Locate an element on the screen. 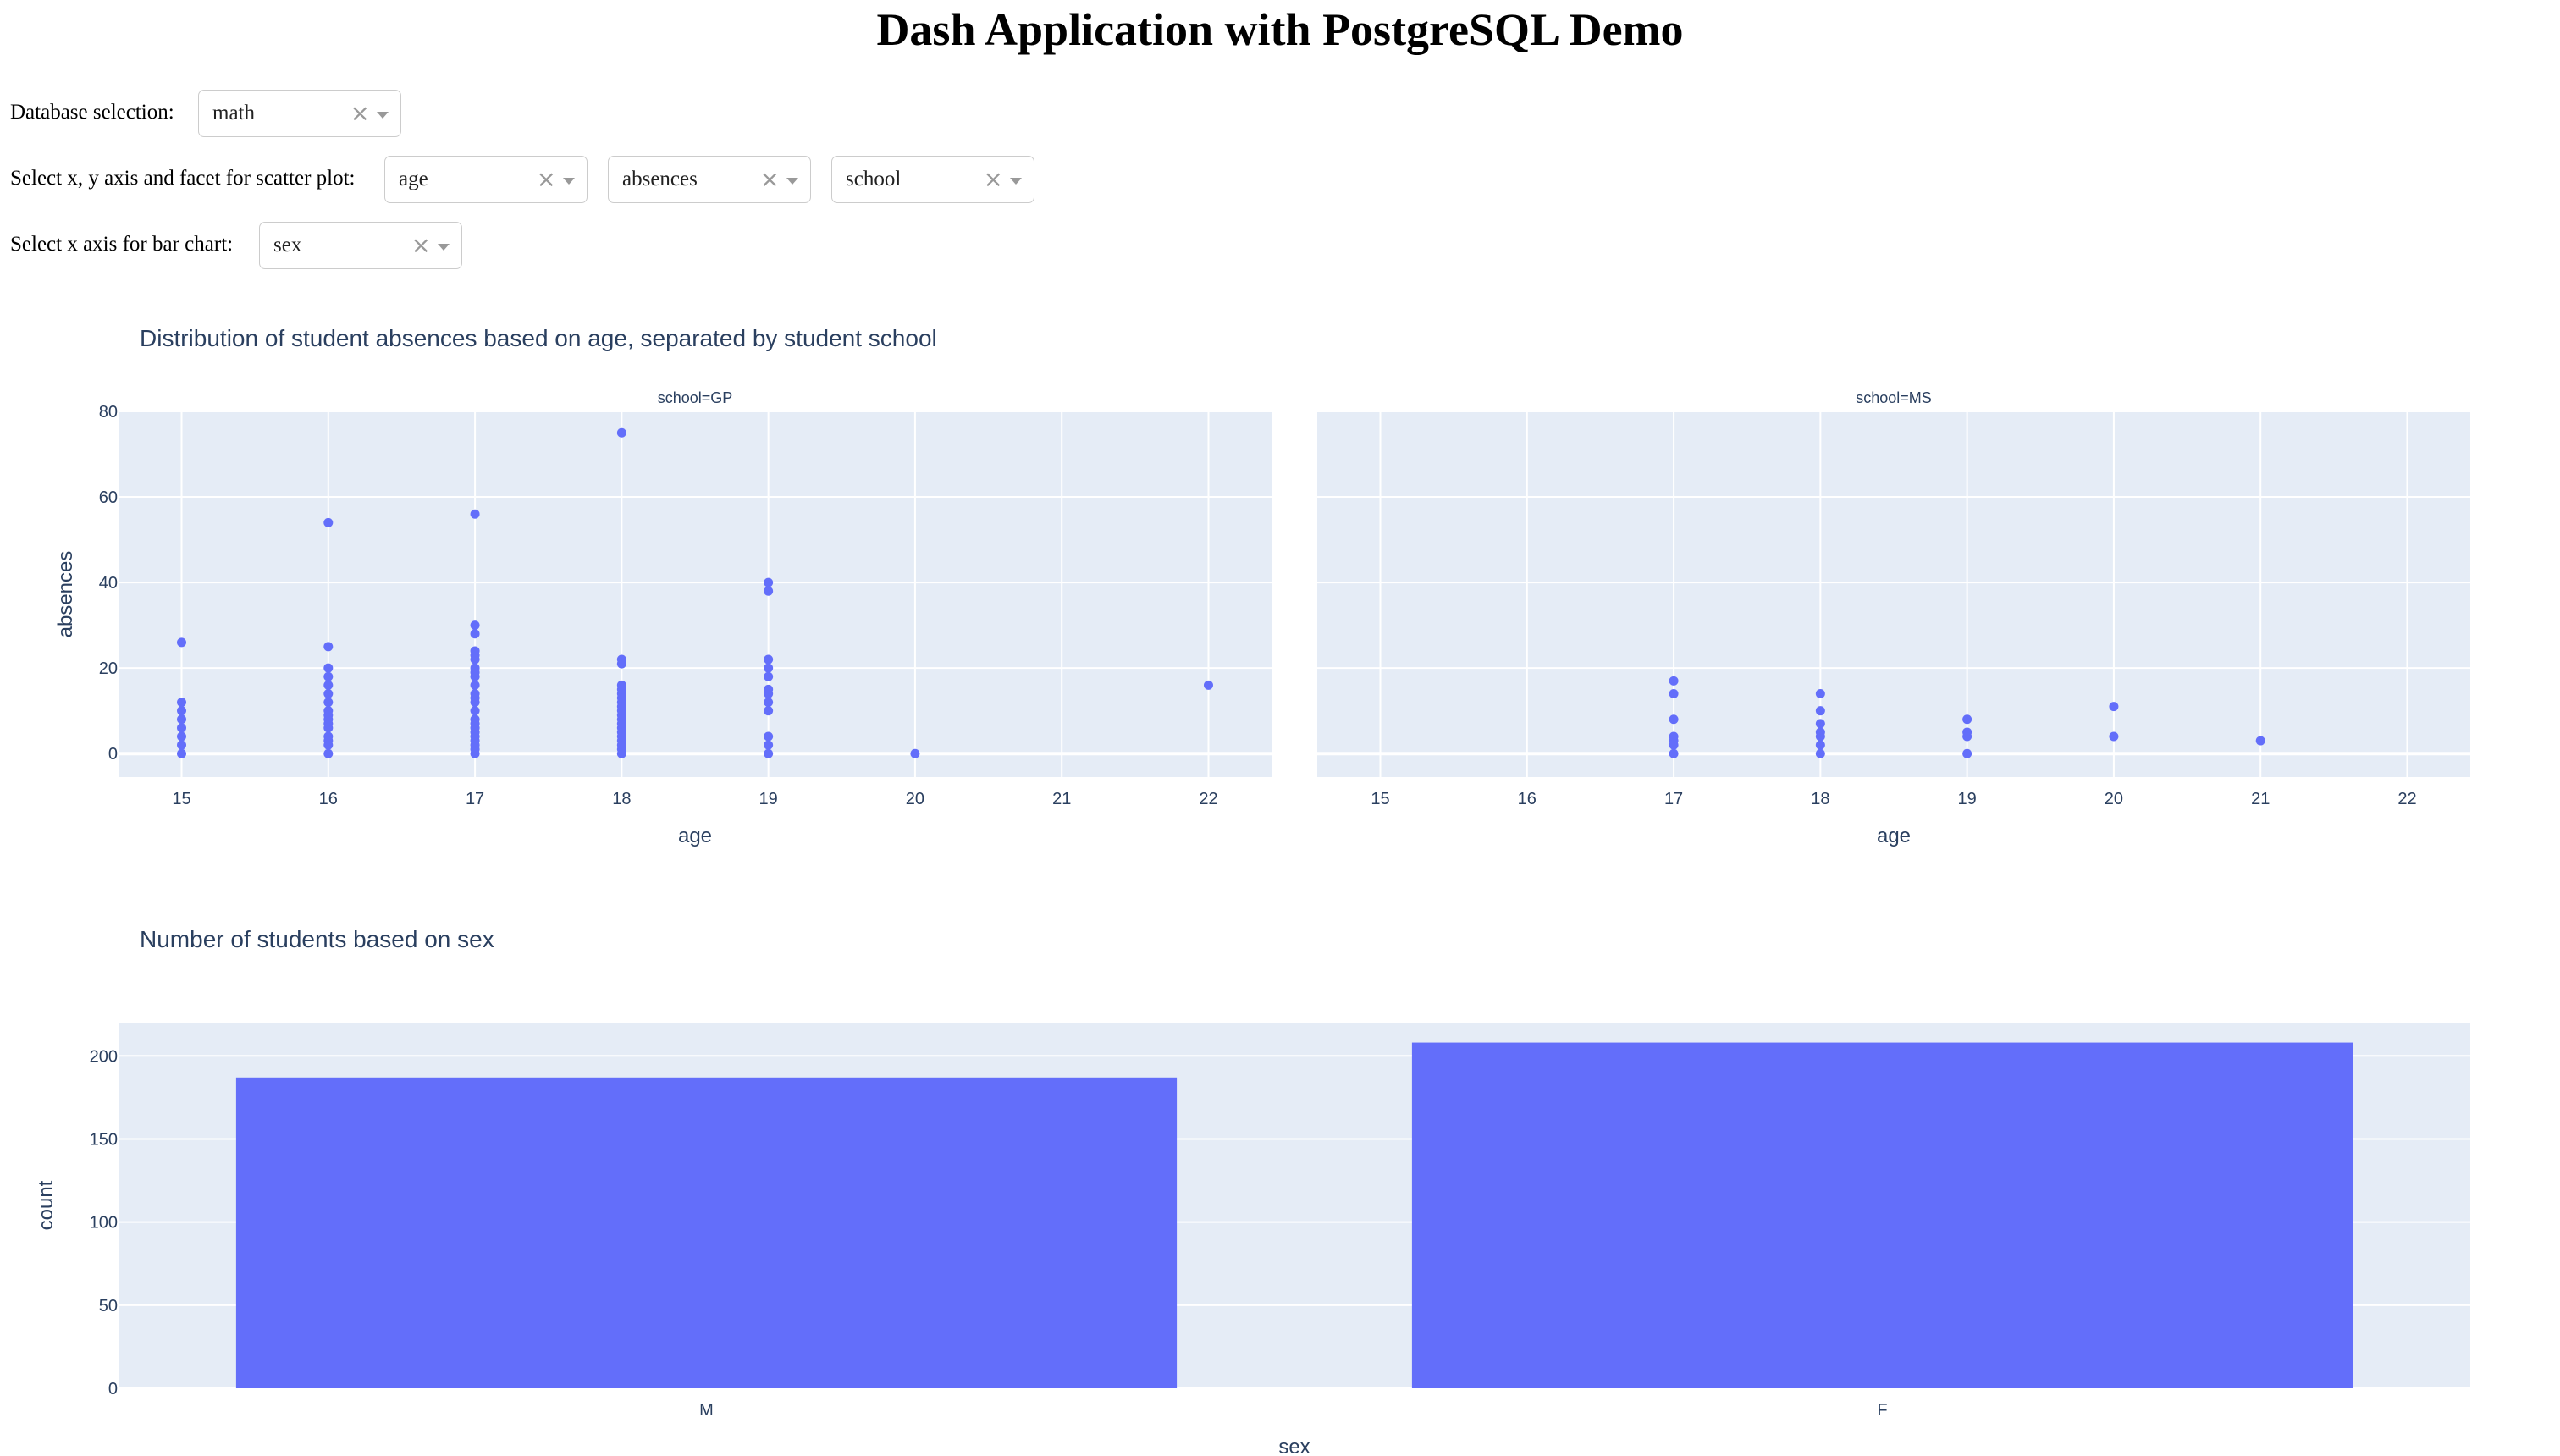 This screenshot has height=1456, width=2560. bar-x-dropdown: sex × is located at coordinates (360, 246).